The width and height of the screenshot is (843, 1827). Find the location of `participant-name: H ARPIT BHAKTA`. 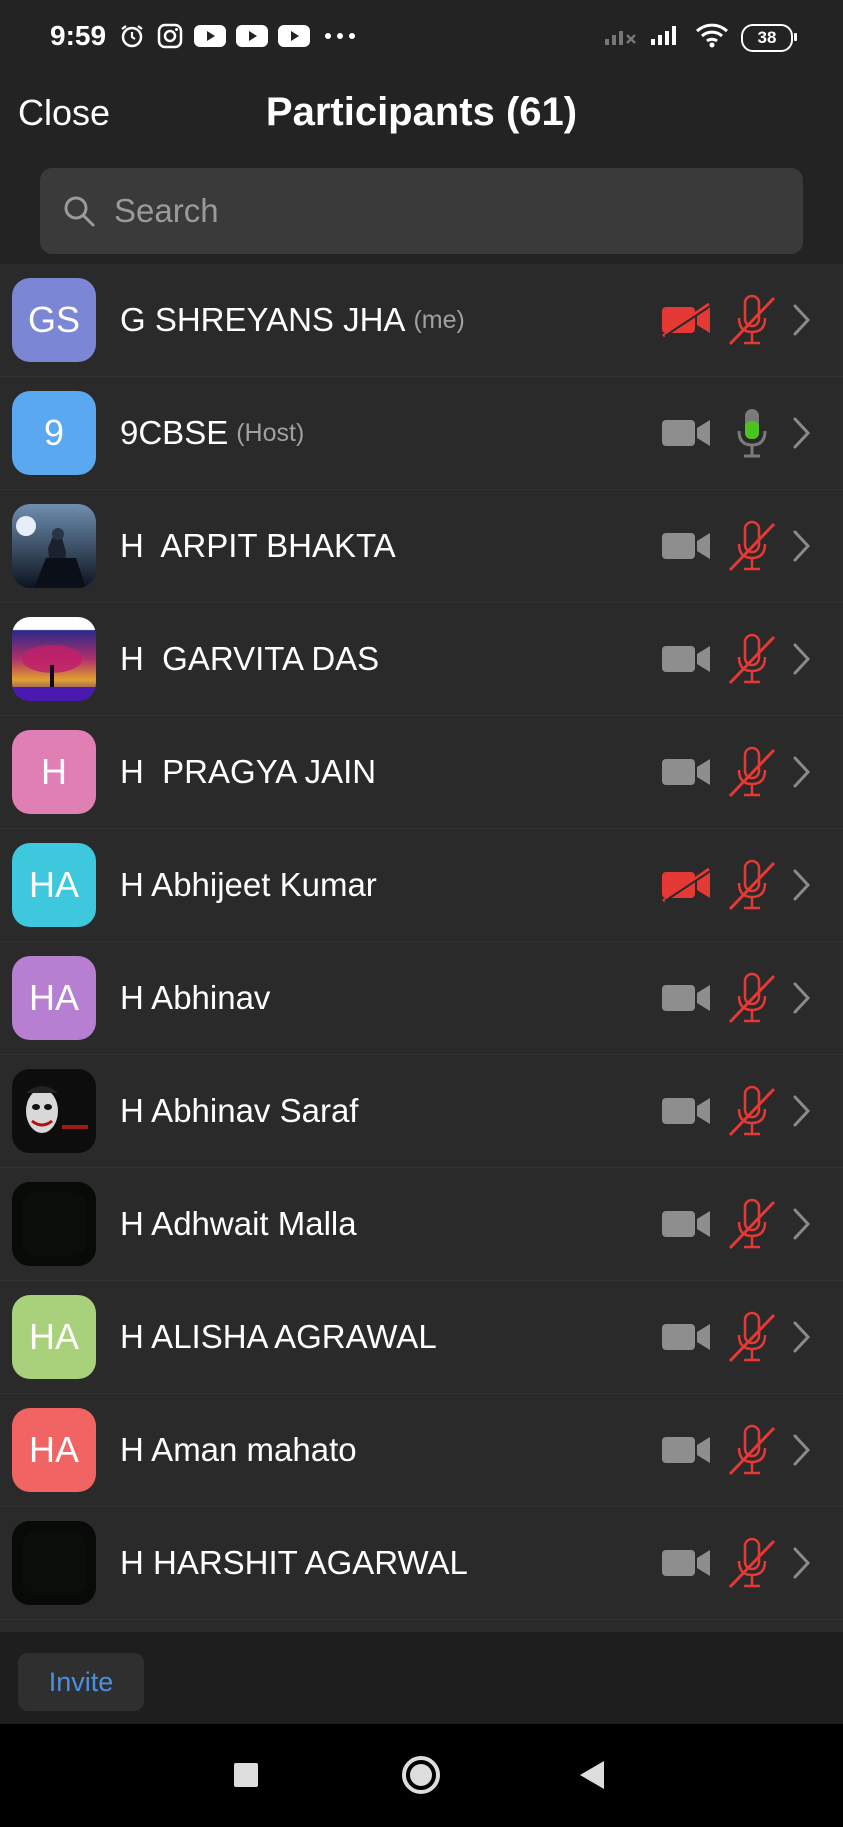

participant-name: H ARPIT BHAKTA is located at coordinates (258, 545).